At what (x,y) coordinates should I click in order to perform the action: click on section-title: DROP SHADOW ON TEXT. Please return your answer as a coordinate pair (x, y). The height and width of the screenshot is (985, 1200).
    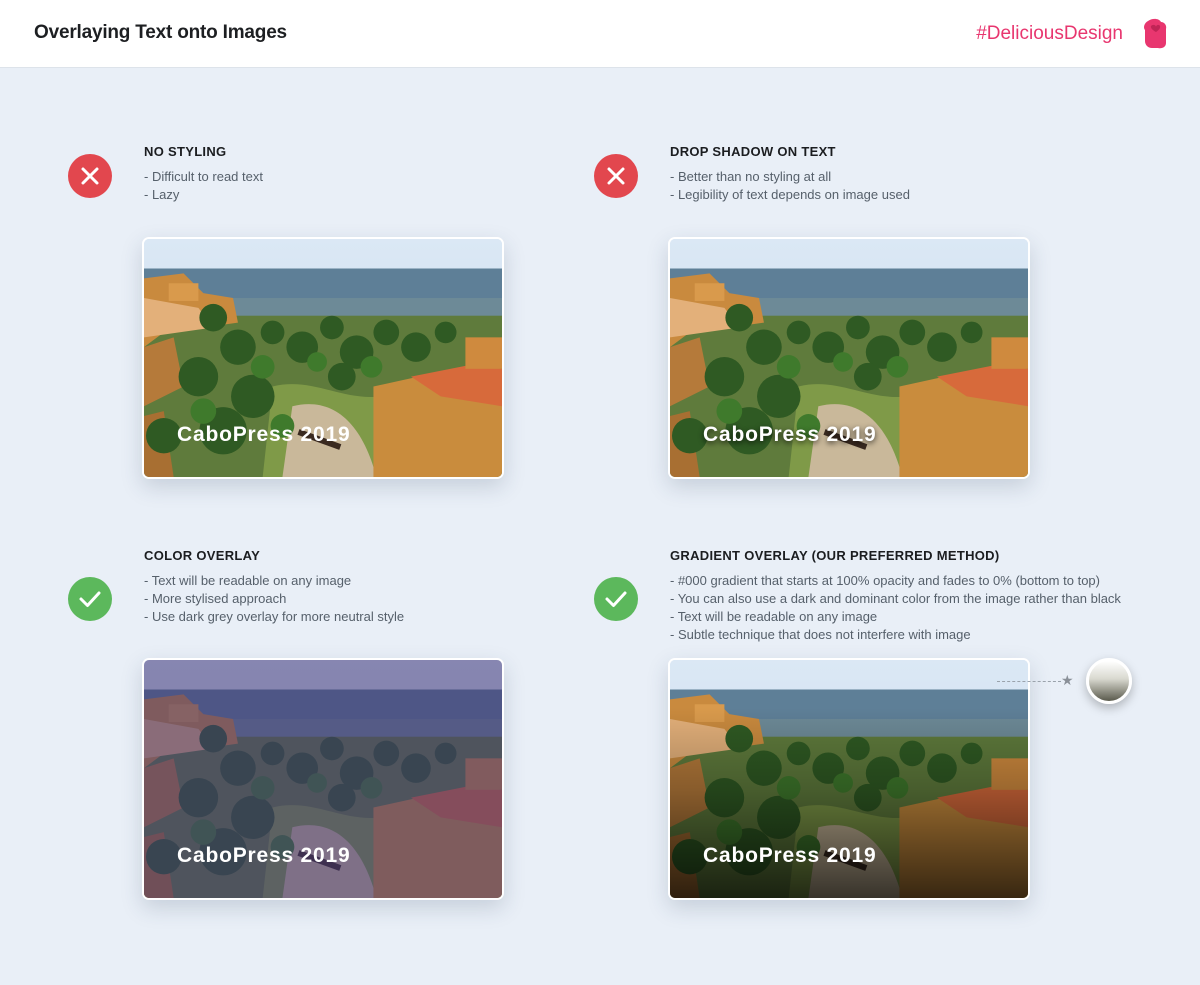
    Looking at the image, I should click on (753, 151).